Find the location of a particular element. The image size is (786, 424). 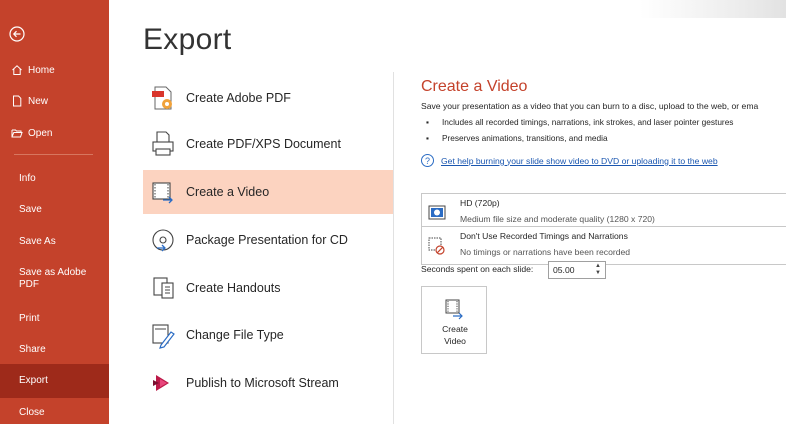

nav-home: Home is located at coordinates (54, 70).